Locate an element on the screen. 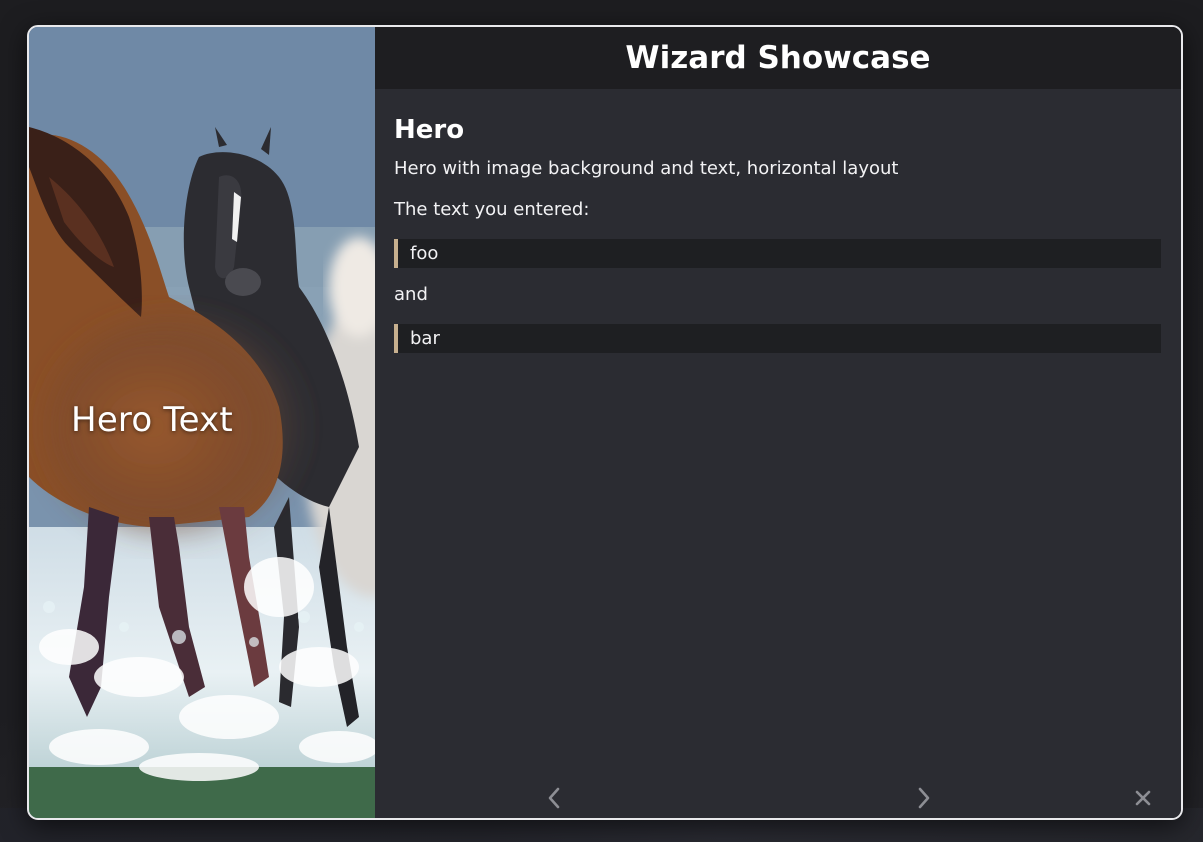 The height and width of the screenshot is (842, 1203). connector-text: and is located at coordinates (411, 294).